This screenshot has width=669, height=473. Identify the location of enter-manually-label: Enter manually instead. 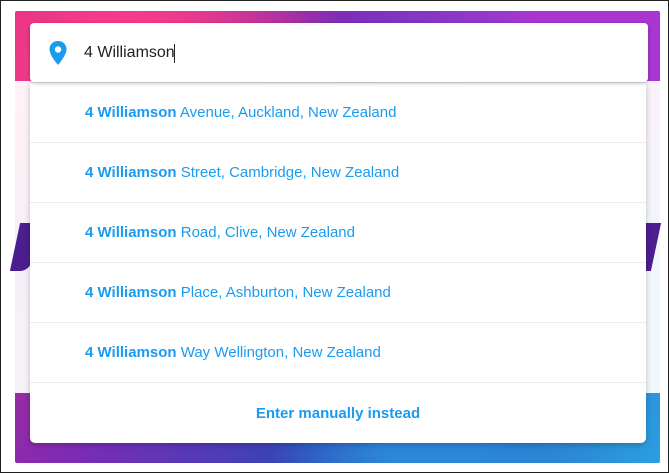
(338, 413).